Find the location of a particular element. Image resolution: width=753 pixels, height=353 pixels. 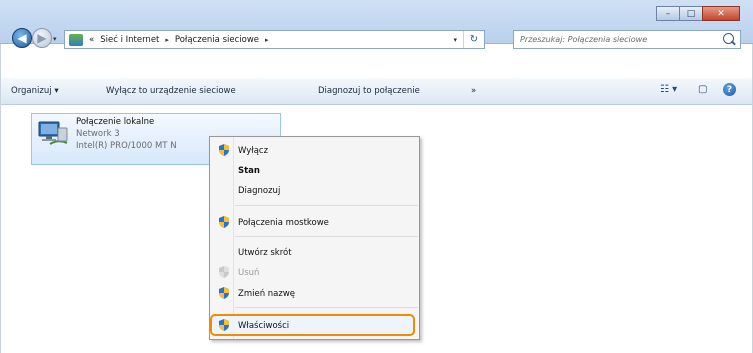

back-button: ◀ is located at coordinates (22, 38).